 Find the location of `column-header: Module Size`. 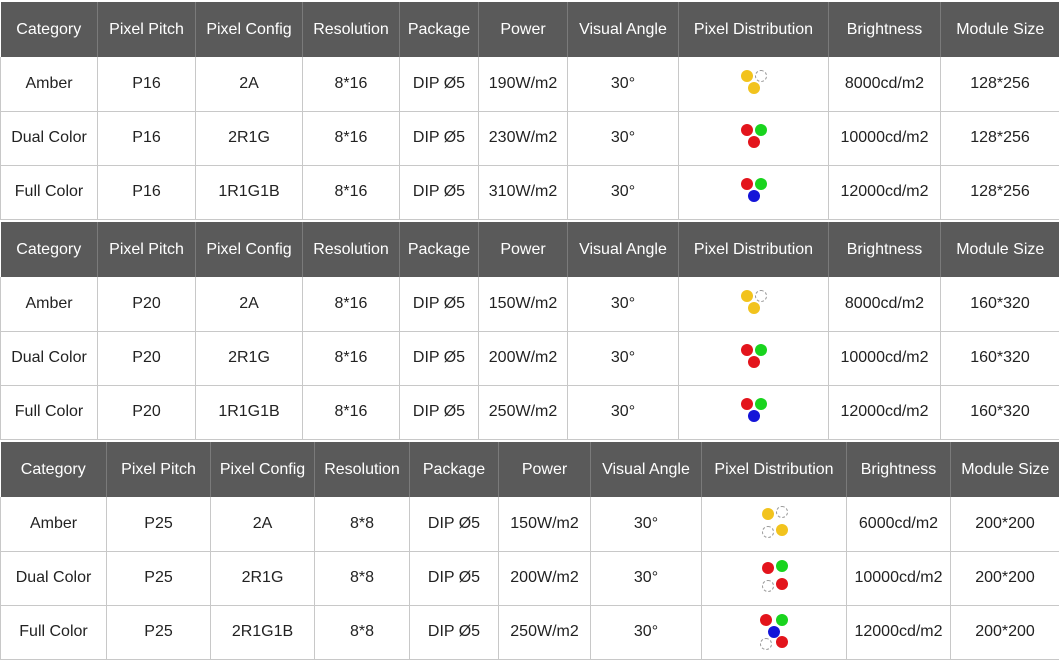

column-header: Module Size is located at coordinates (999, 29).